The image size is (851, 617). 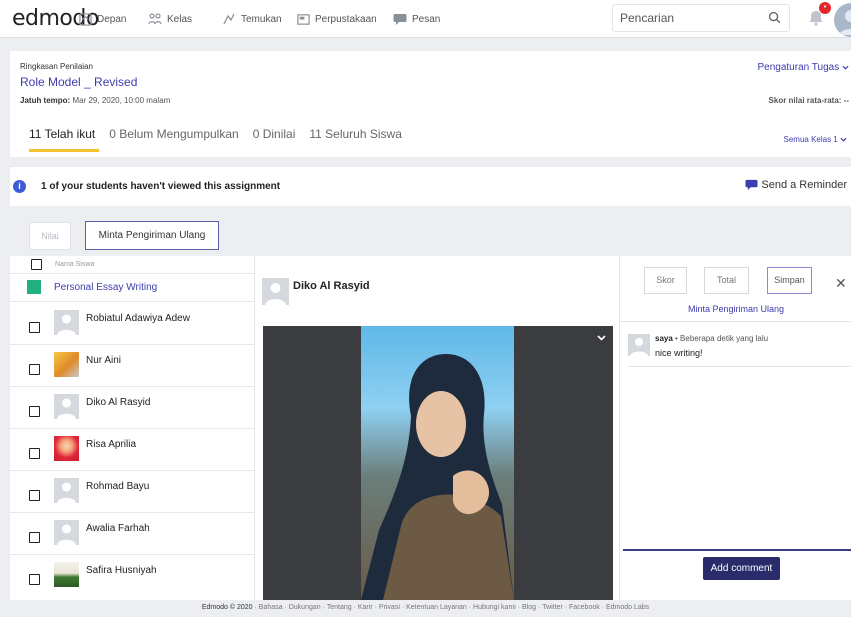 I want to click on tab-turned-in: 11 Telah ikut, so click(x=62, y=134).